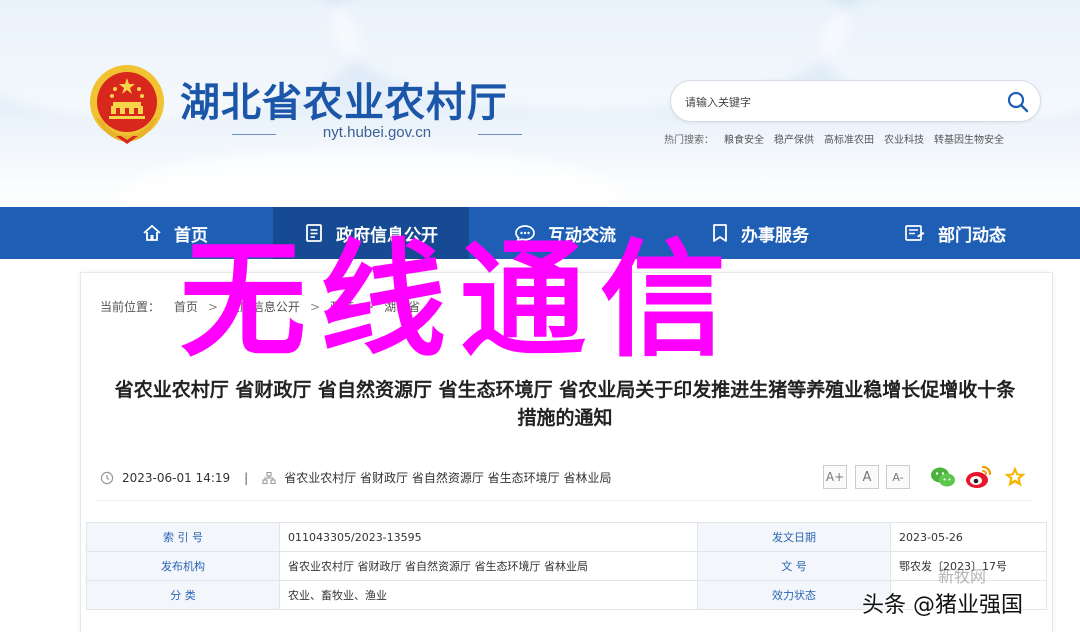 The height and width of the screenshot is (632, 1080). Describe the element at coordinates (835, 102) in the screenshot. I see `search-input` at that location.